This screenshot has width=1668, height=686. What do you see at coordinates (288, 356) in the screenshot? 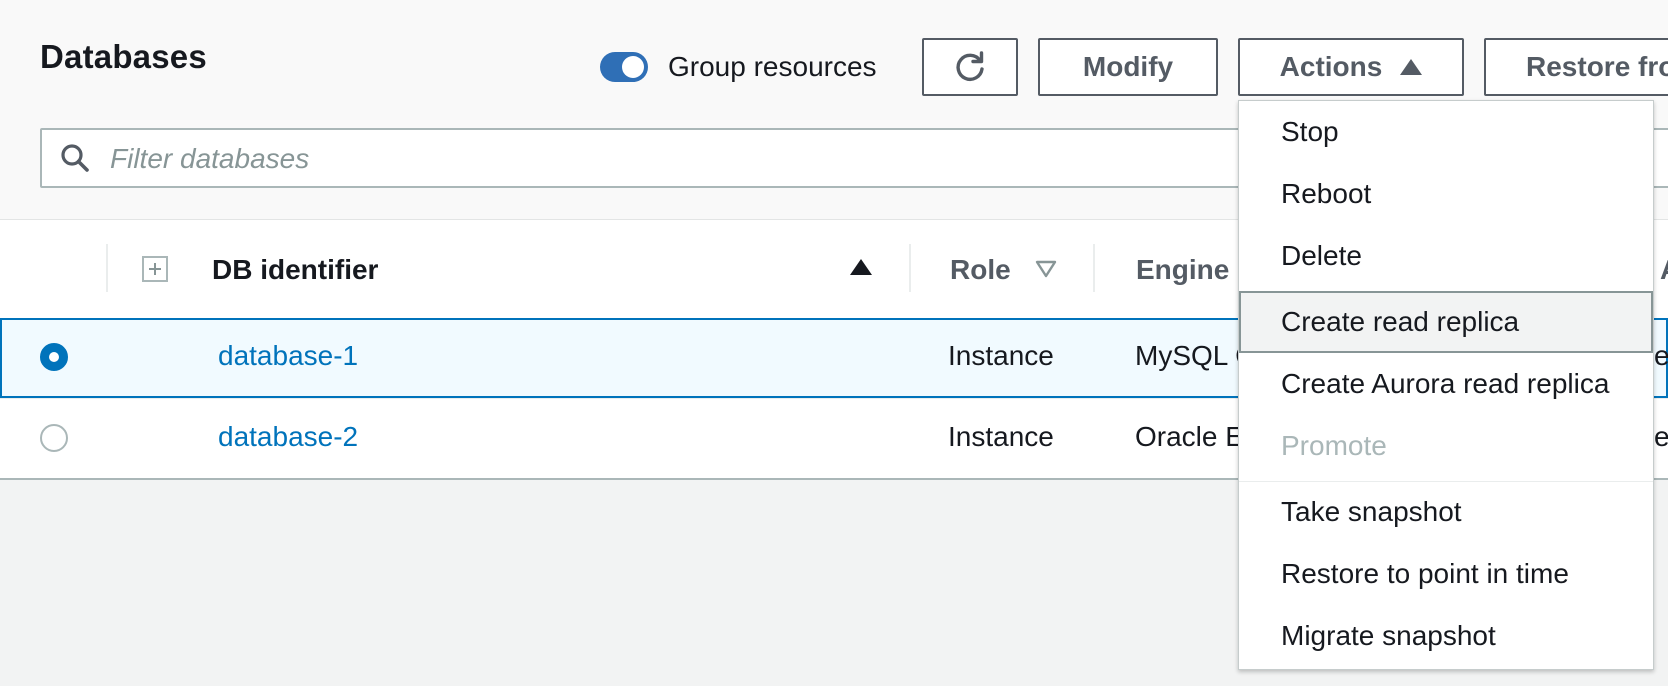
I see `db-identifier-link: database-1` at bounding box center [288, 356].